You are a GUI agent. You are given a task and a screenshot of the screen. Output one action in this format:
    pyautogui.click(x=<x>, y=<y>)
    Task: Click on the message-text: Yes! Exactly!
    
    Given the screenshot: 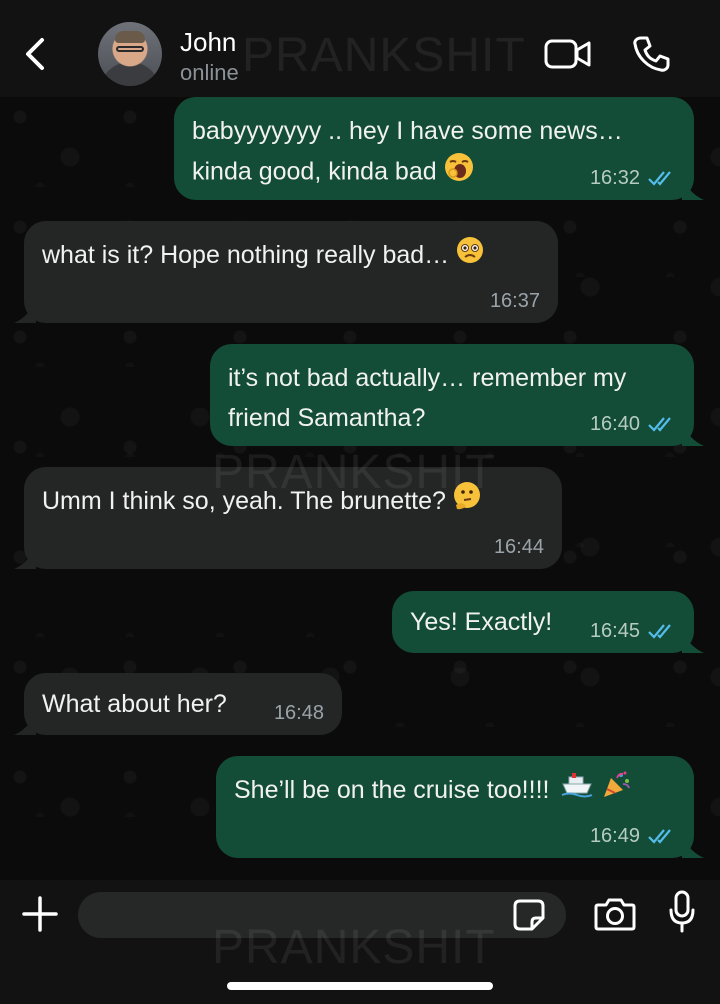 What is the action you would take?
    pyautogui.click(x=481, y=622)
    